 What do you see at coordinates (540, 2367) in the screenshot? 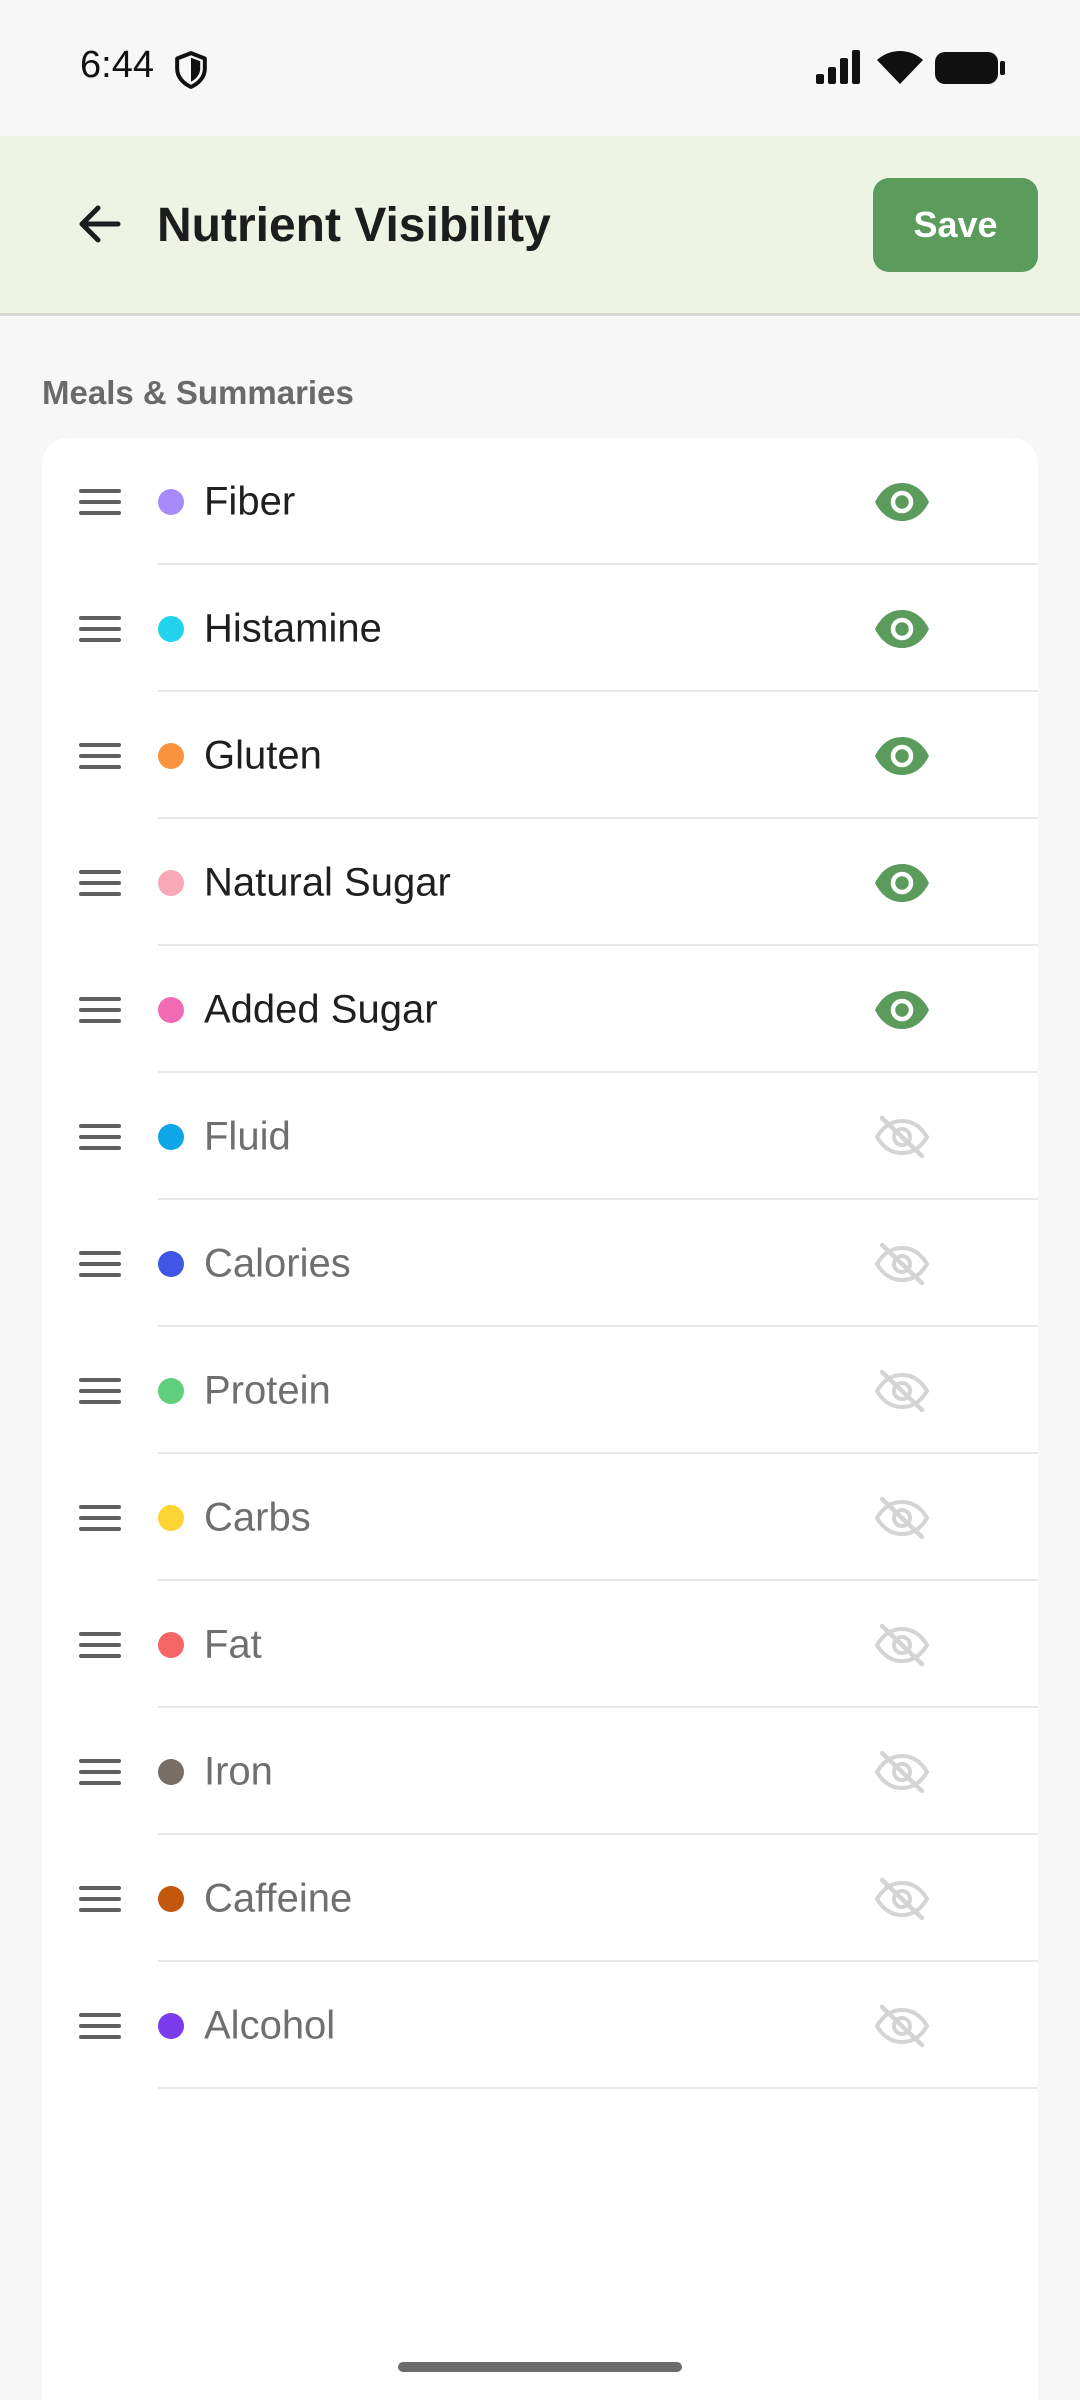
I see `home-indicator` at bounding box center [540, 2367].